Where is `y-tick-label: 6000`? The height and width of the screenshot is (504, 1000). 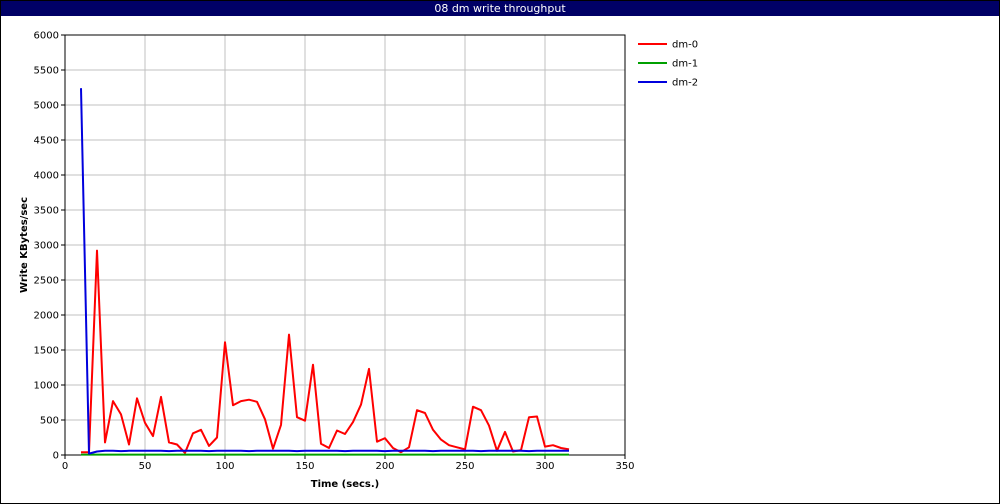
y-tick-label: 6000 is located at coordinates (46, 36).